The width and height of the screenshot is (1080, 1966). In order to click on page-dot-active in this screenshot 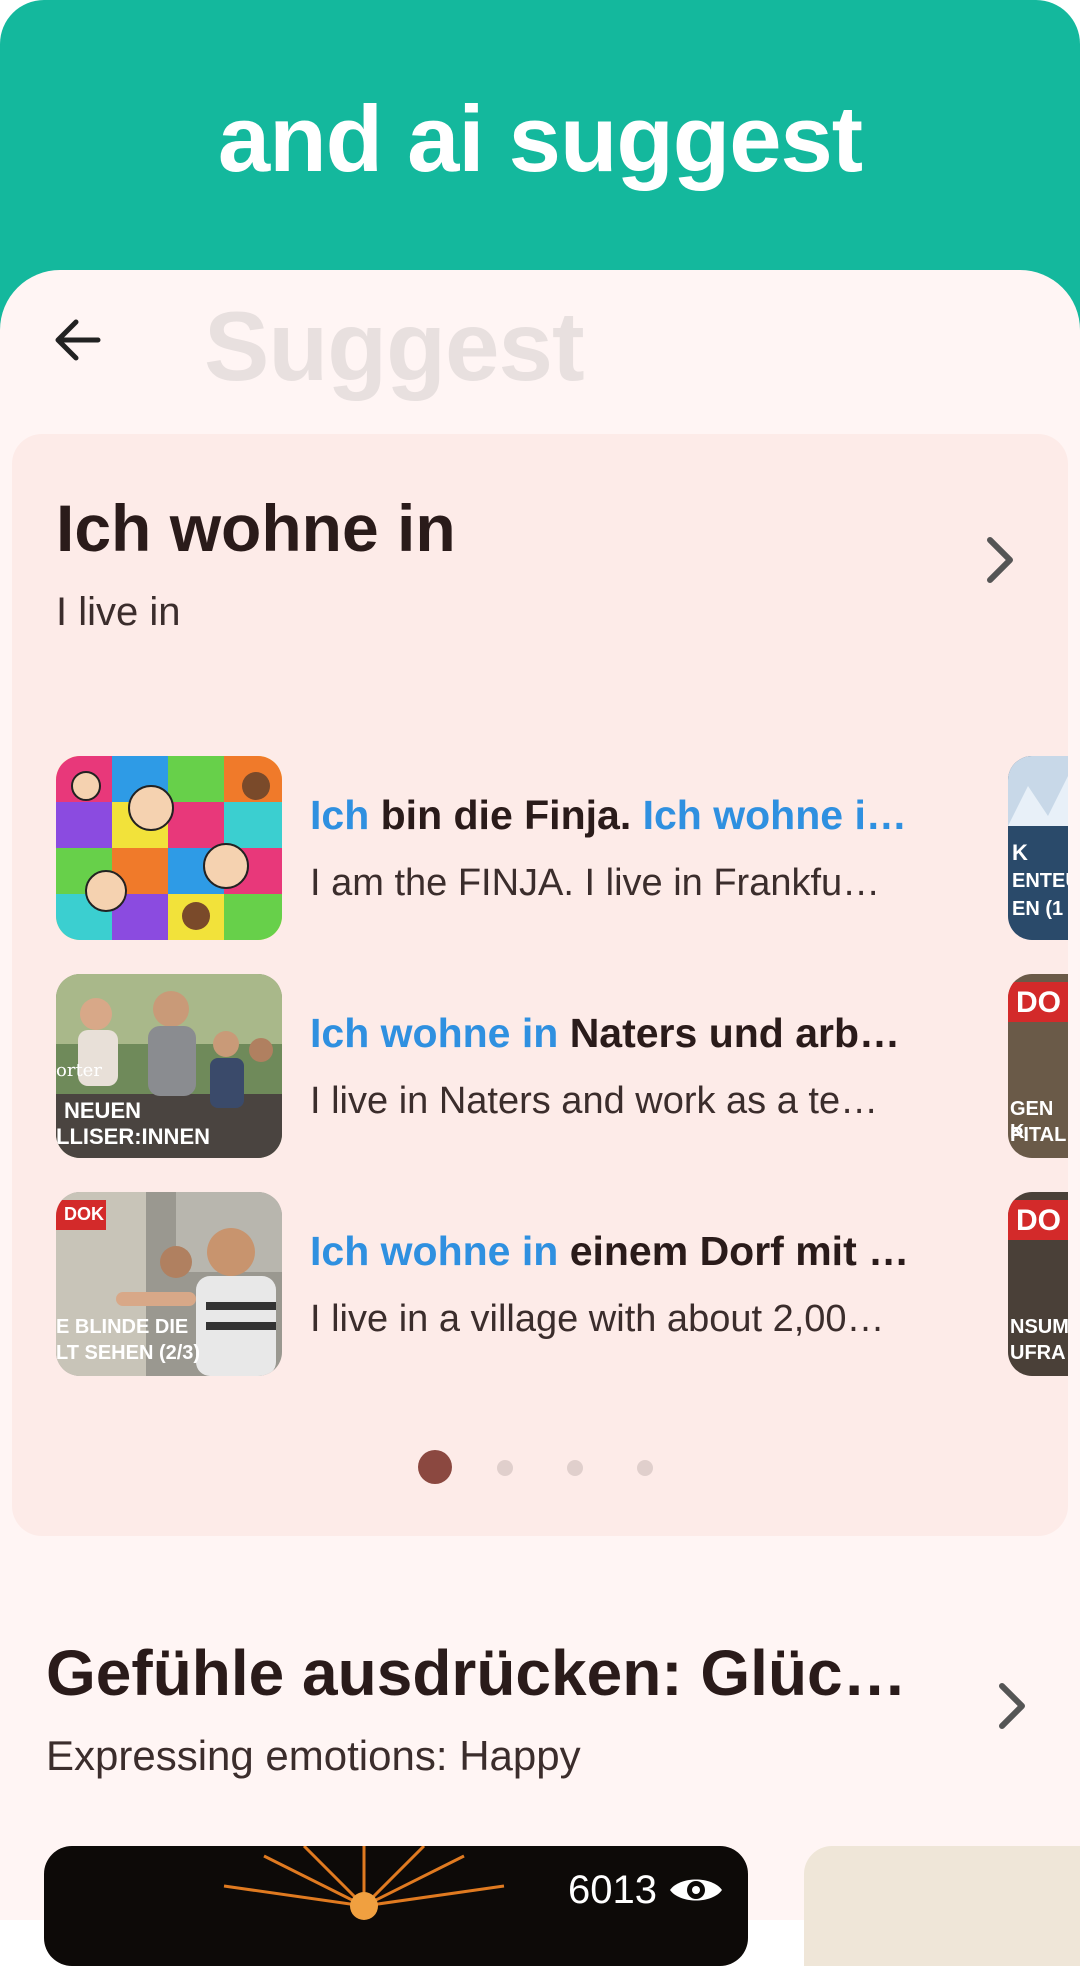, I will do `click(435, 1467)`.